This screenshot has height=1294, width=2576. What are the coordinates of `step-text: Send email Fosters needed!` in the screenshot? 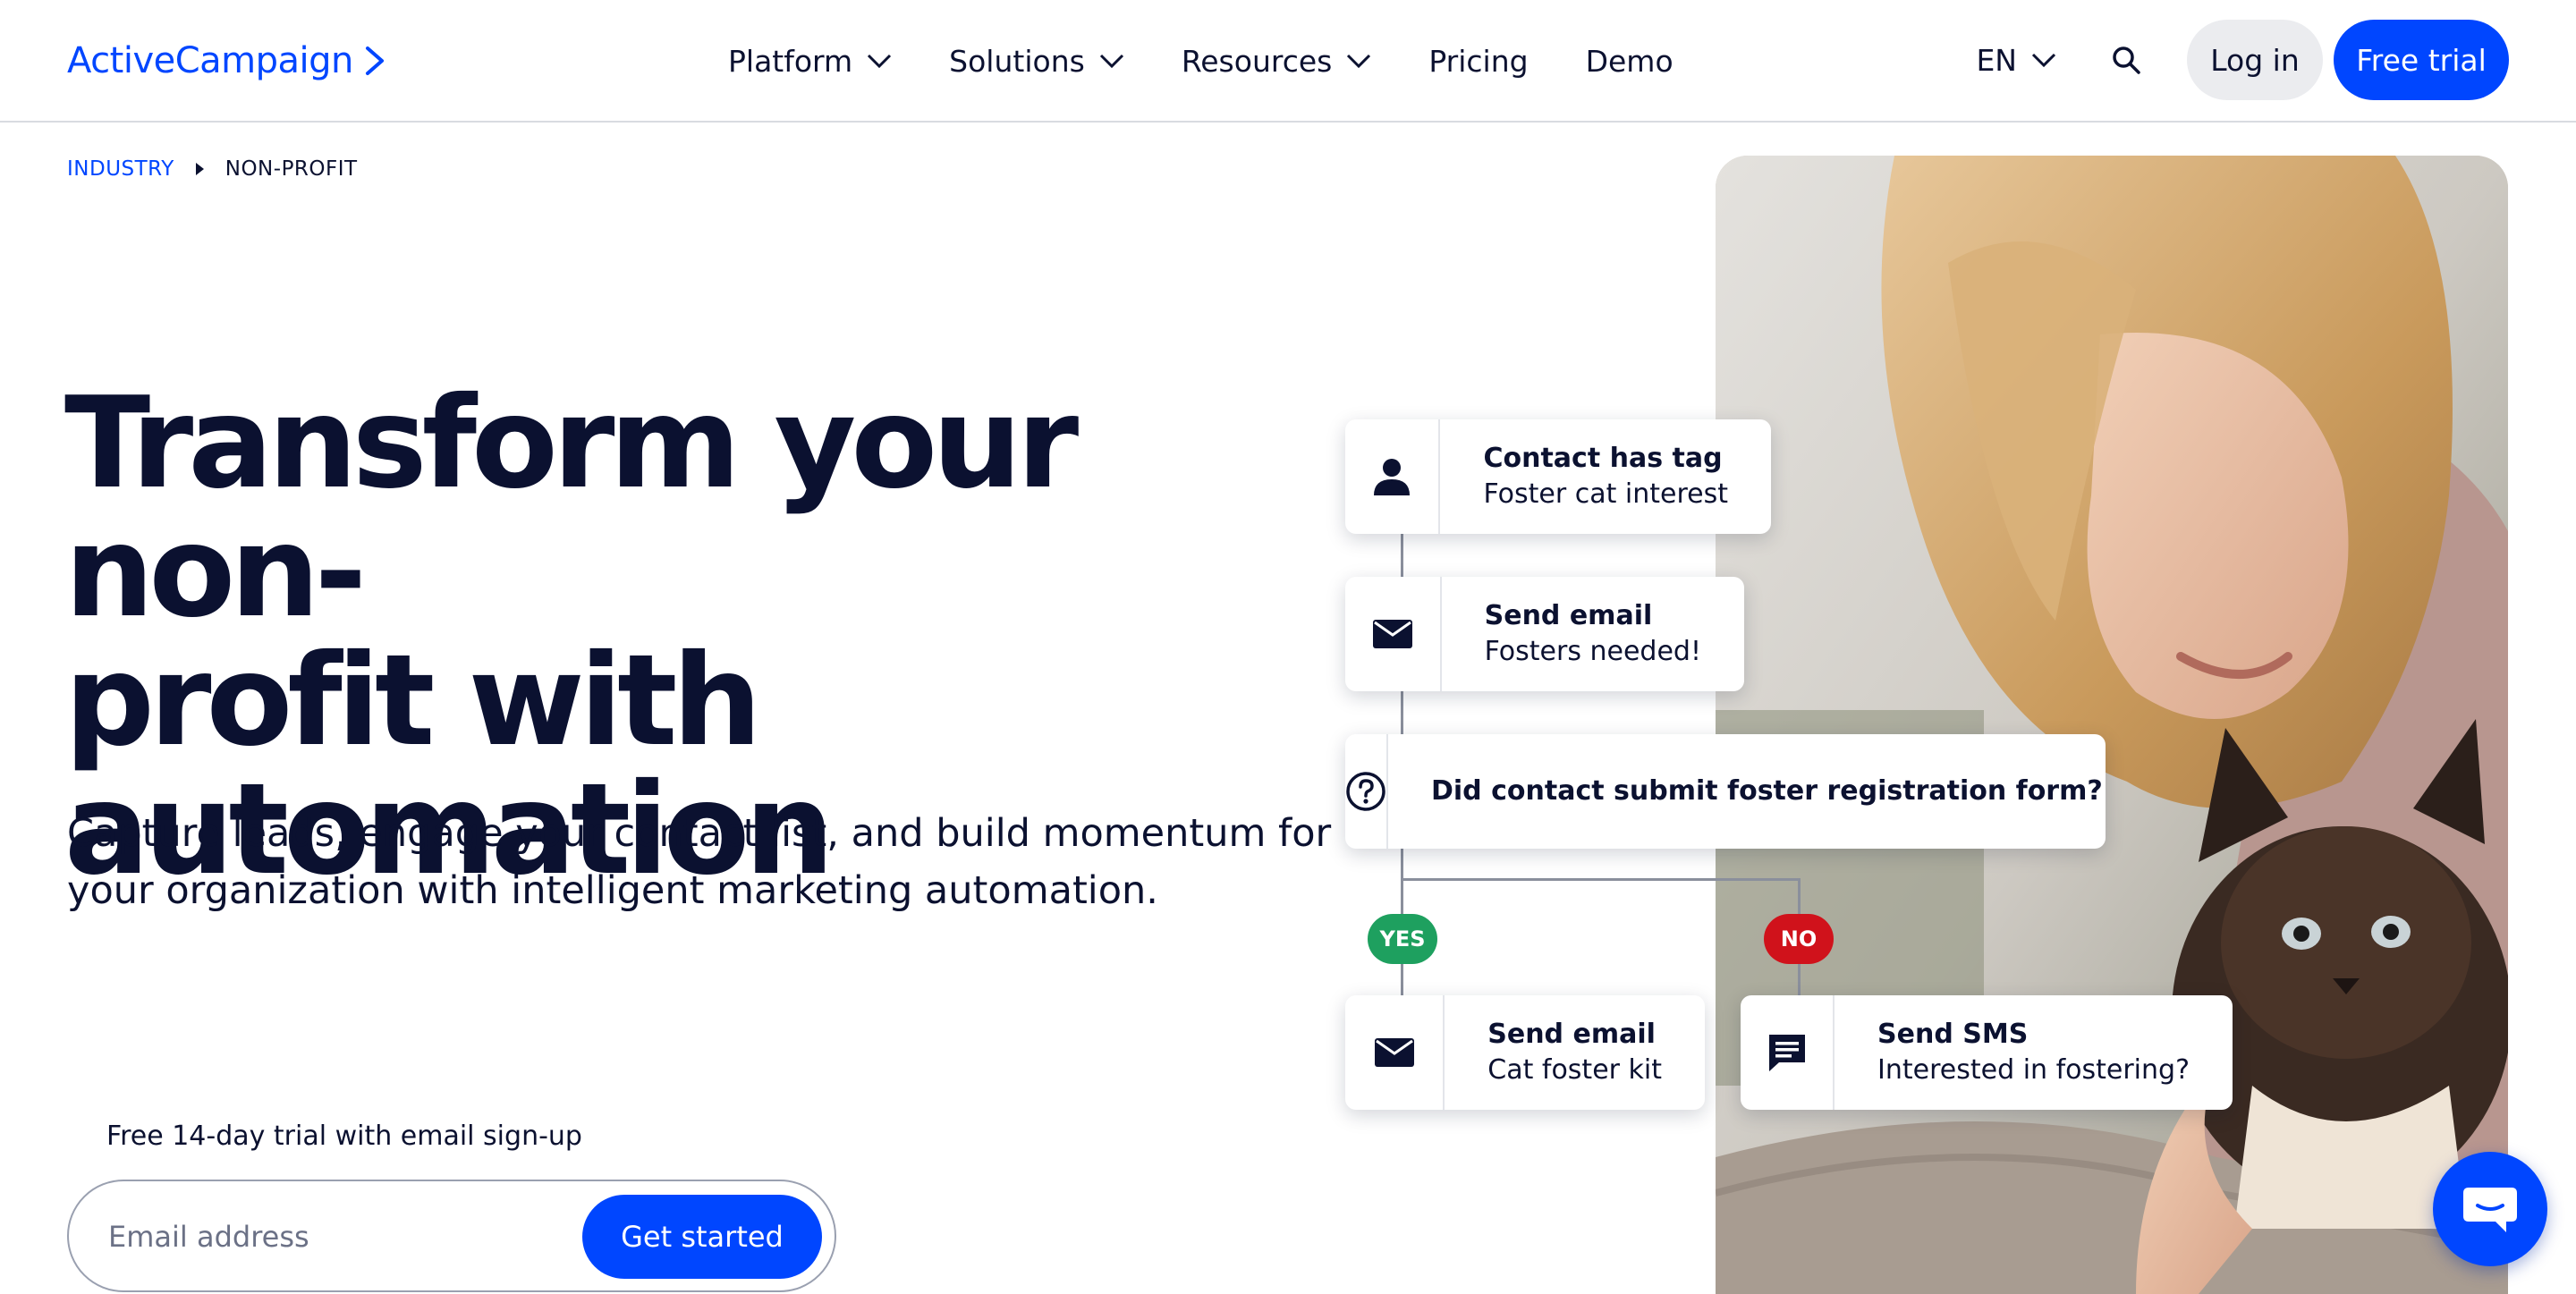 It's located at (1593, 634).